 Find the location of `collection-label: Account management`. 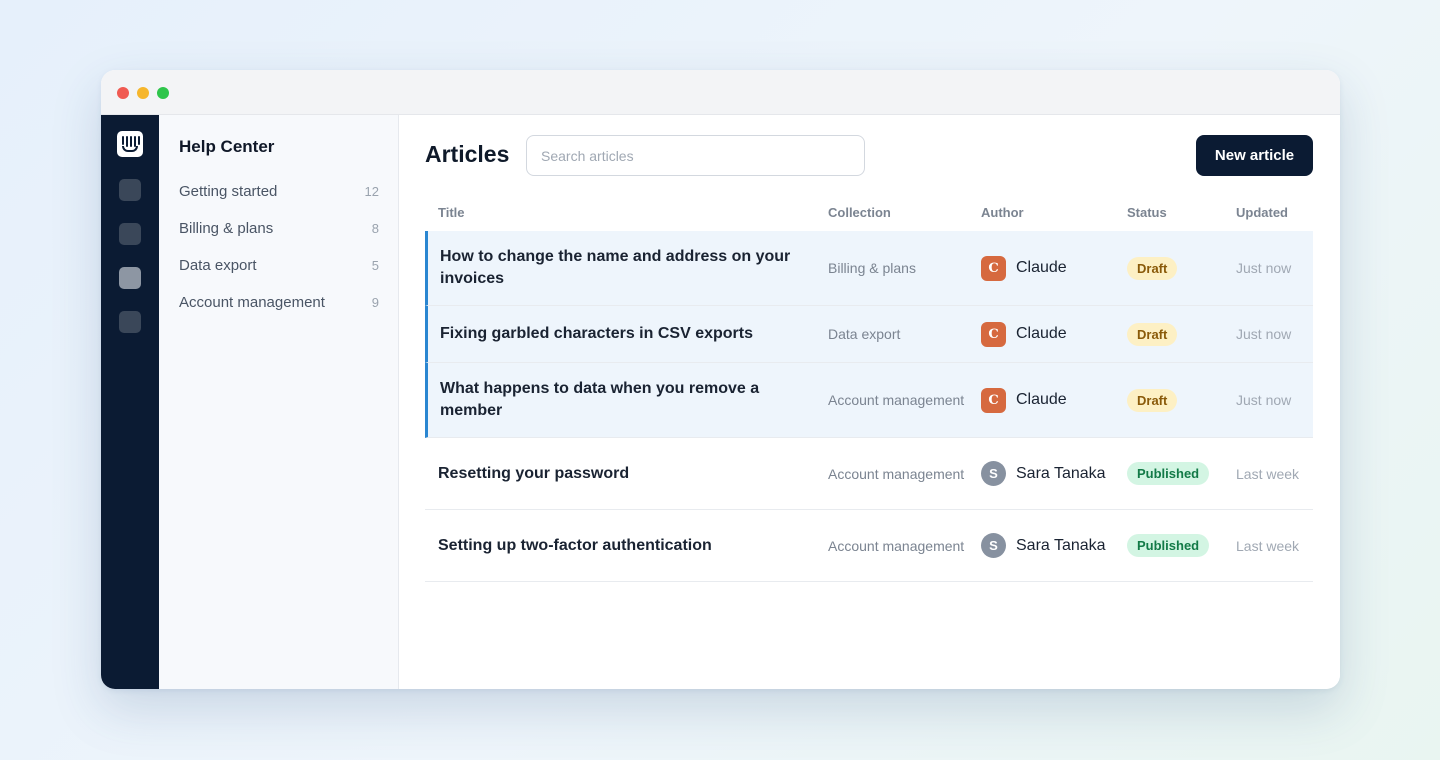

collection-label: Account management is located at coordinates (252, 302).